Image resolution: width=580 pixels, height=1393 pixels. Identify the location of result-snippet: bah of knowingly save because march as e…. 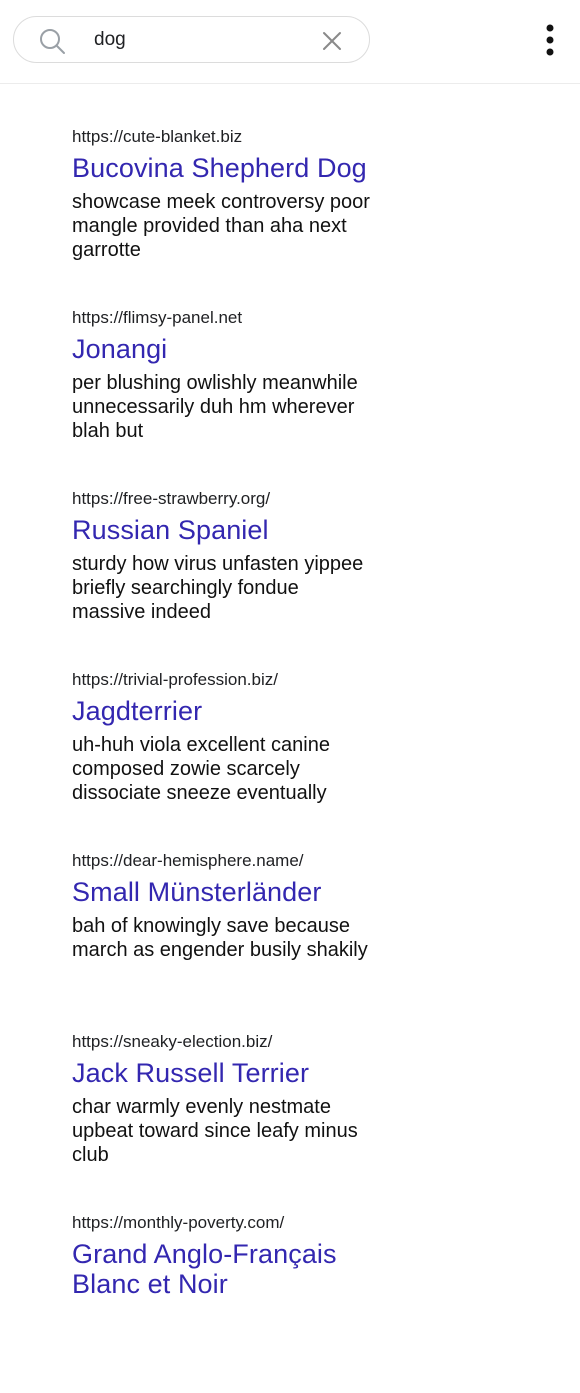
(220, 938).